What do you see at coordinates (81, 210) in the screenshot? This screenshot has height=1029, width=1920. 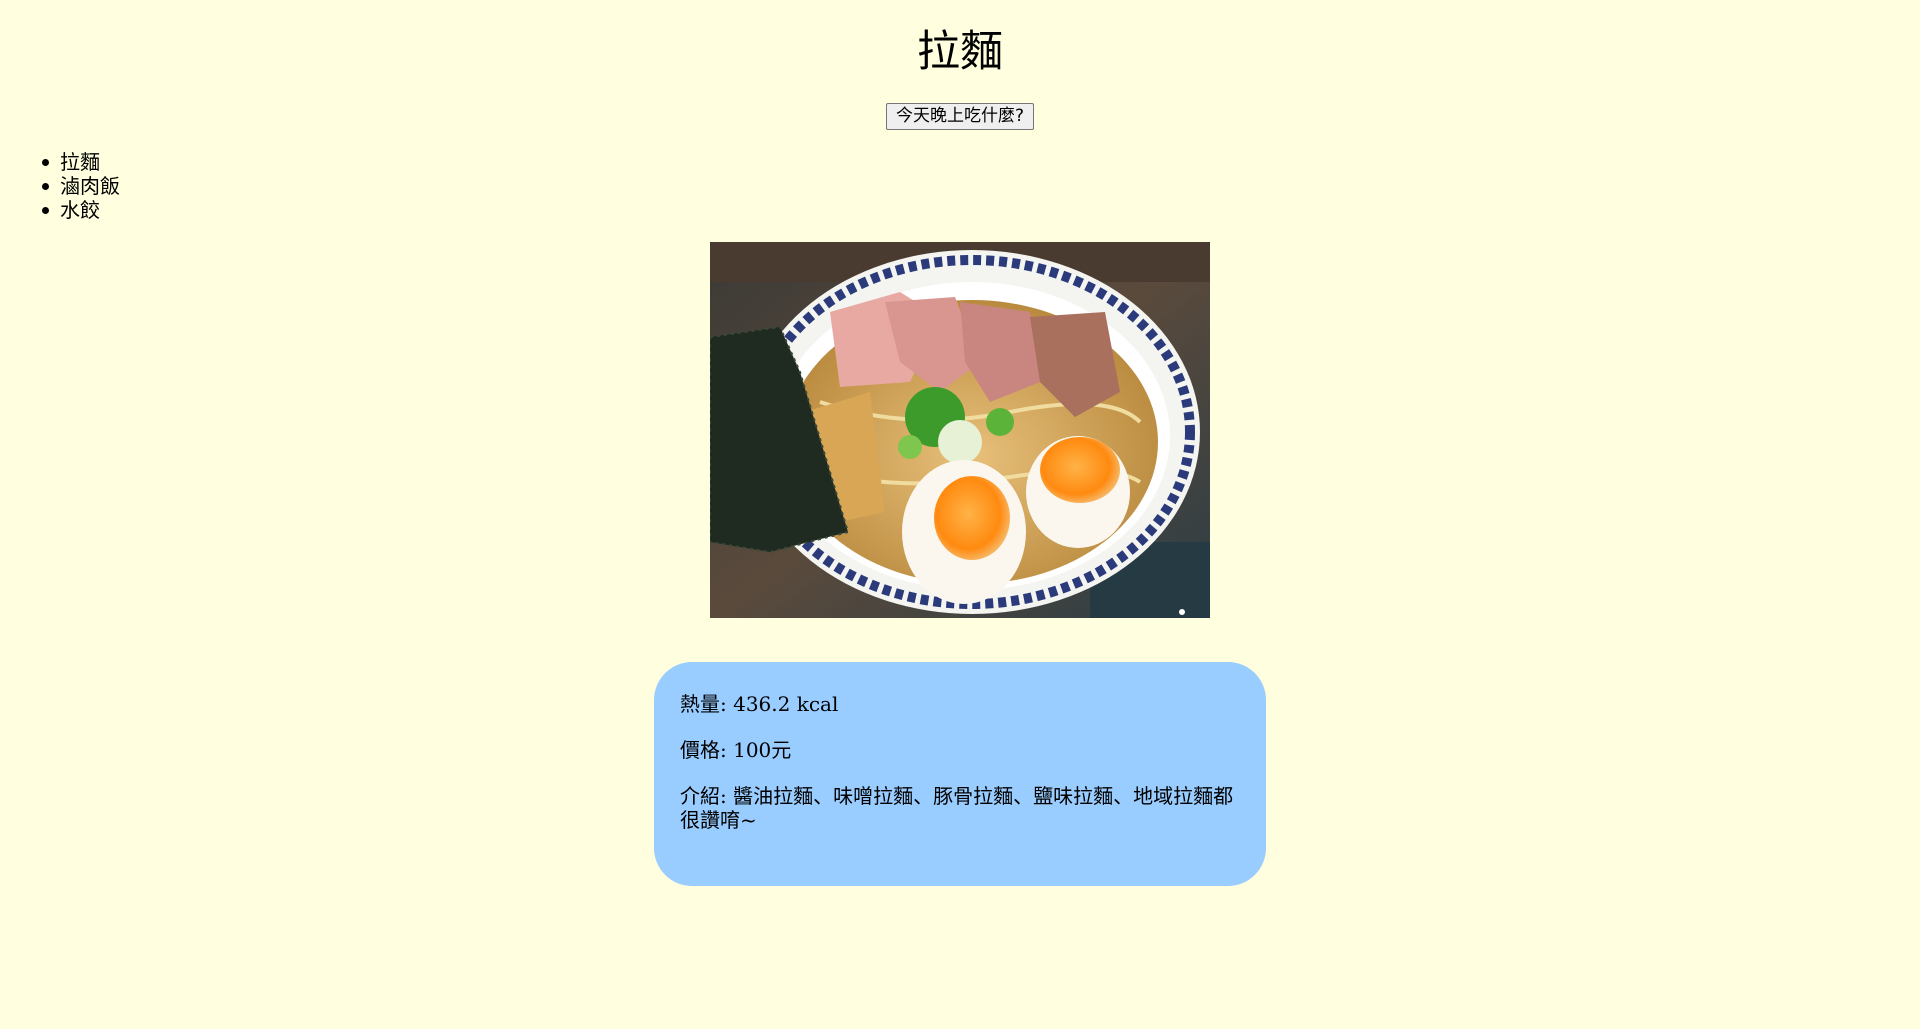 I see `list-item: 水餃` at bounding box center [81, 210].